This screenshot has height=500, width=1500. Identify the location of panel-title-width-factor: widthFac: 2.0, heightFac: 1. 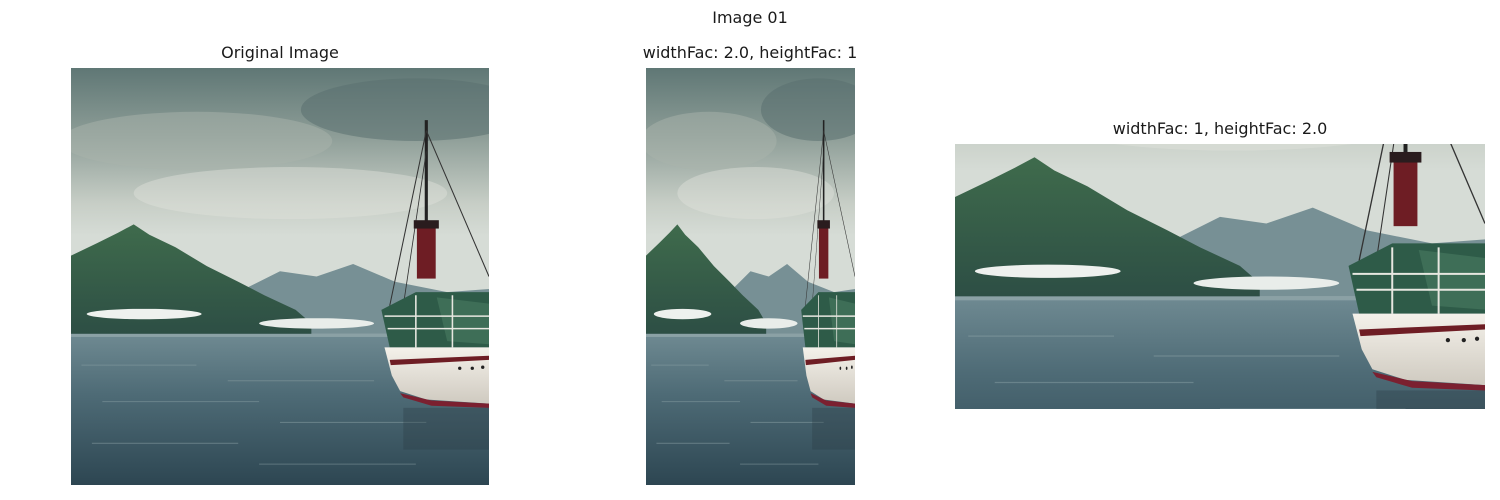
(750, 52).